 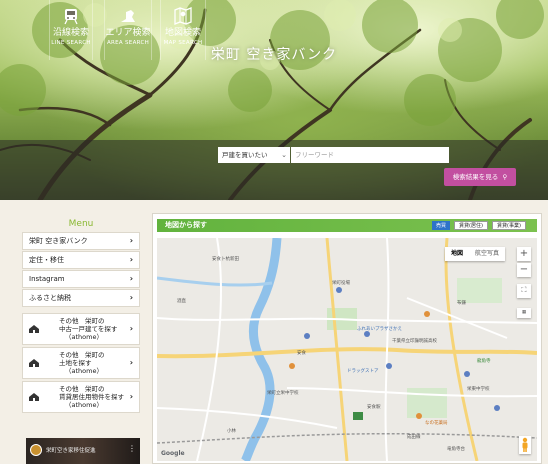 What do you see at coordinates (50, 298) in the screenshot?
I see `sidebar-item-label: ふるさと納税` at bounding box center [50, 298].